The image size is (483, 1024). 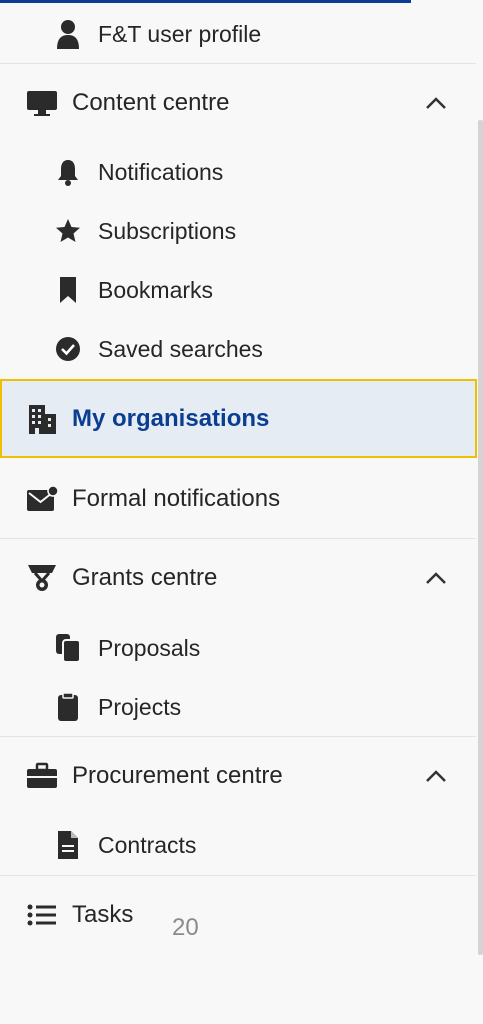 I want to click on menu-item-label: Bookmarks, so click(x=156, y=289).